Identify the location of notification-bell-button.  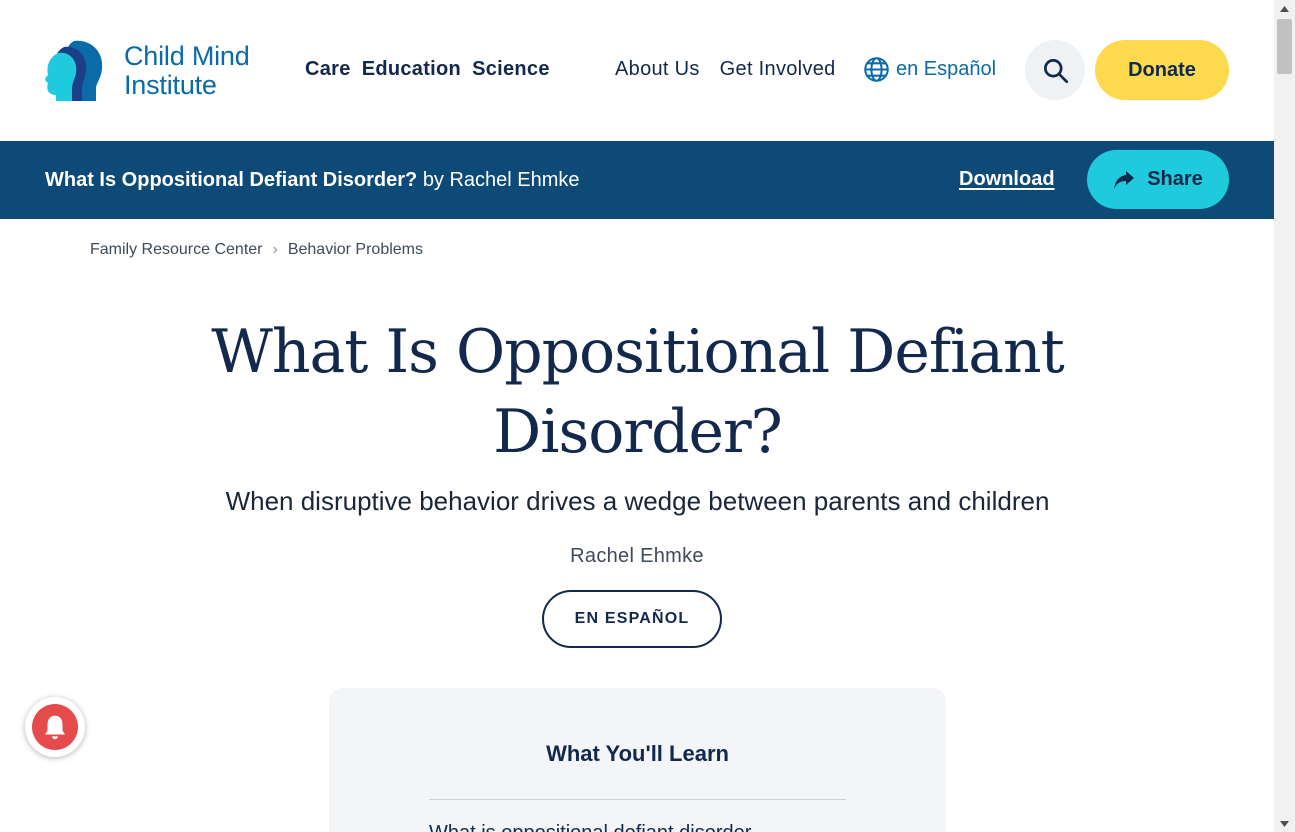
(55, 727).